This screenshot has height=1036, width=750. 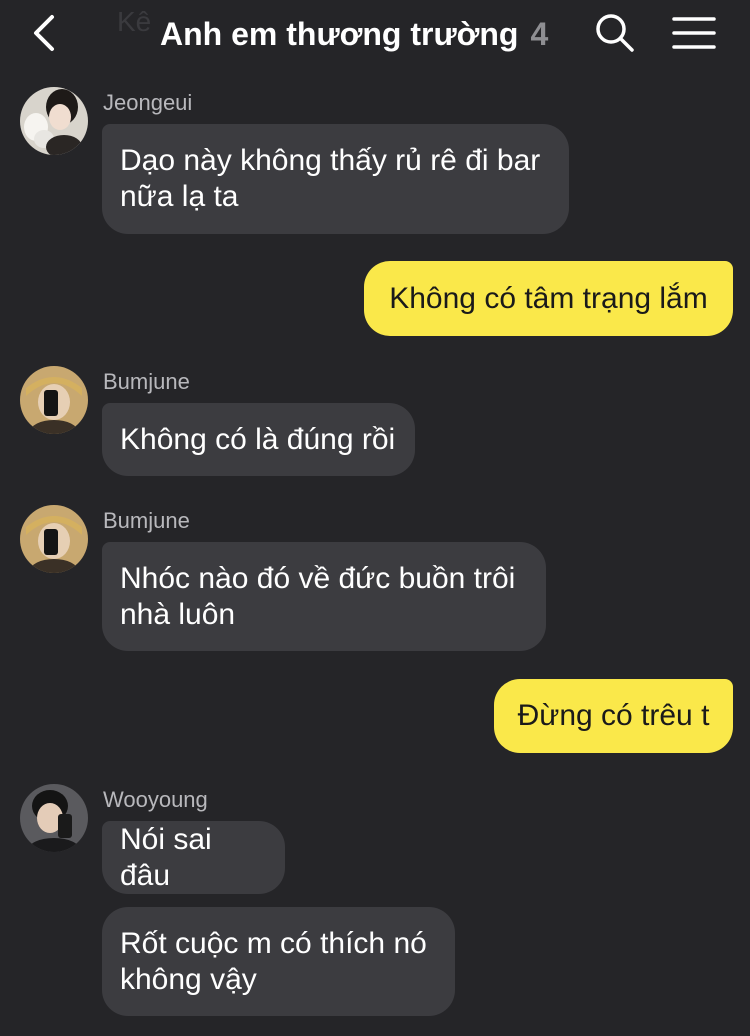 I want to click on message-bubble: Nói sai đâu, so click(x=193, y=857).